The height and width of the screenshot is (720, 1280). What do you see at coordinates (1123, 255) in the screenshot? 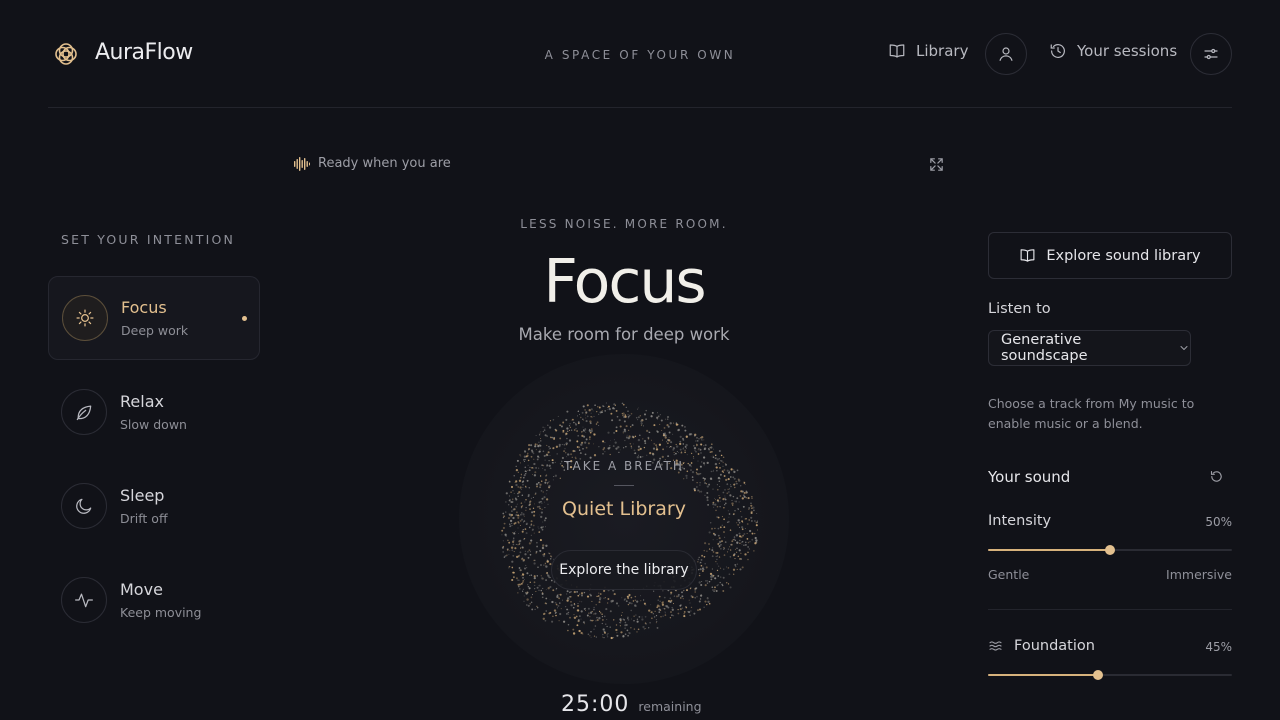
I see `explore-sound-library-label: Explore sound library` at bounding box center [1123, 255].